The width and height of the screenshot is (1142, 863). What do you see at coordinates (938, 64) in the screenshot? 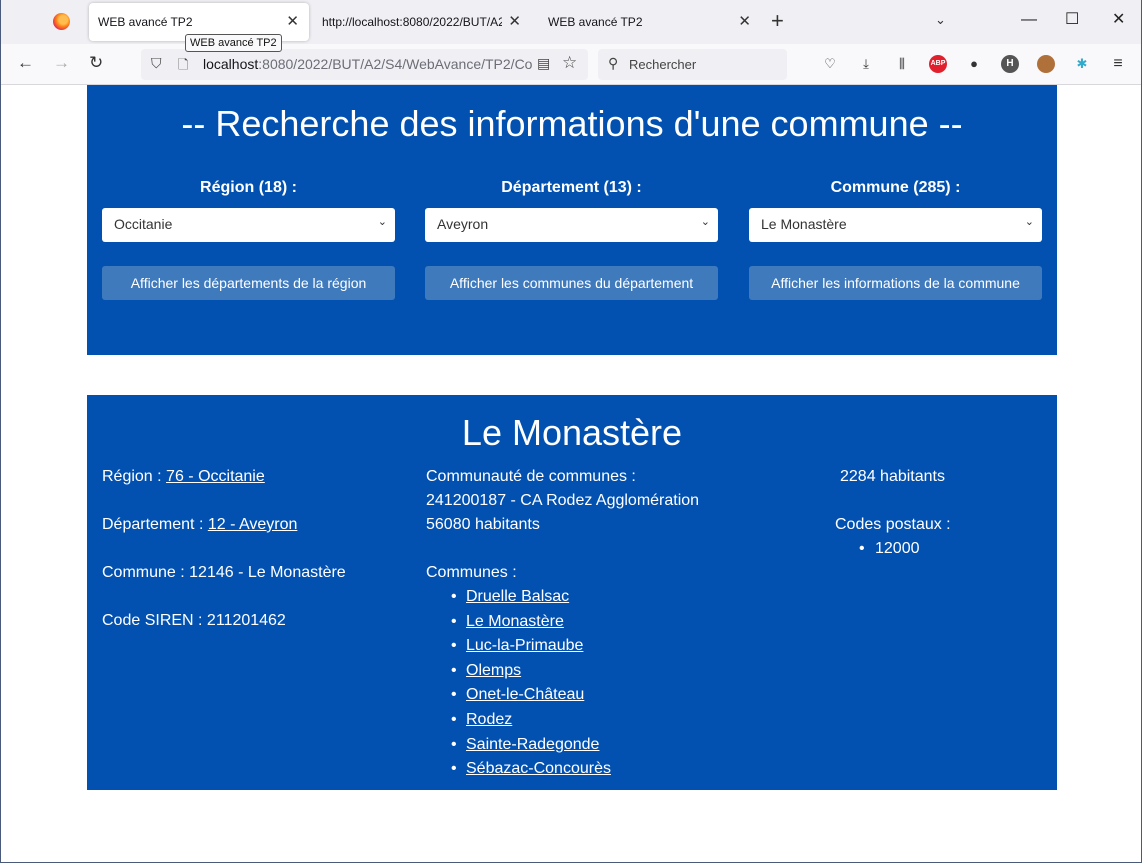
I see `adblock-icon: ABP` at bounding box center [938, 64].